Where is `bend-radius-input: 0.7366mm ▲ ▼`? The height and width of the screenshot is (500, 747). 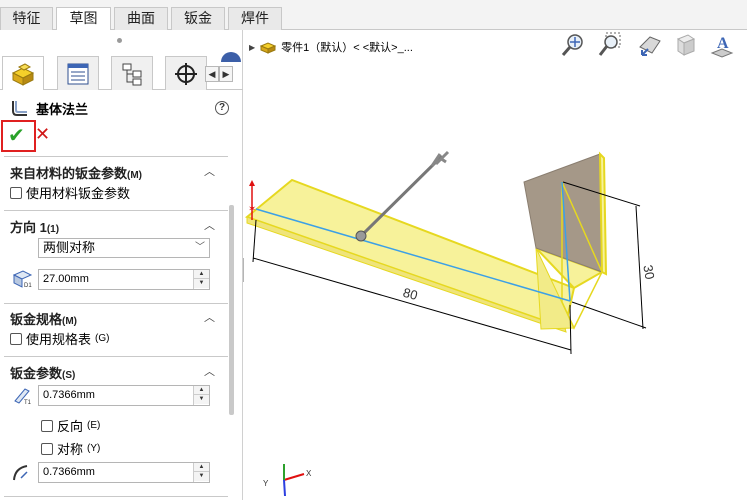 bend-radius-input: 0.7366mm ▲ ▼ is located at coordinates (124, 472).